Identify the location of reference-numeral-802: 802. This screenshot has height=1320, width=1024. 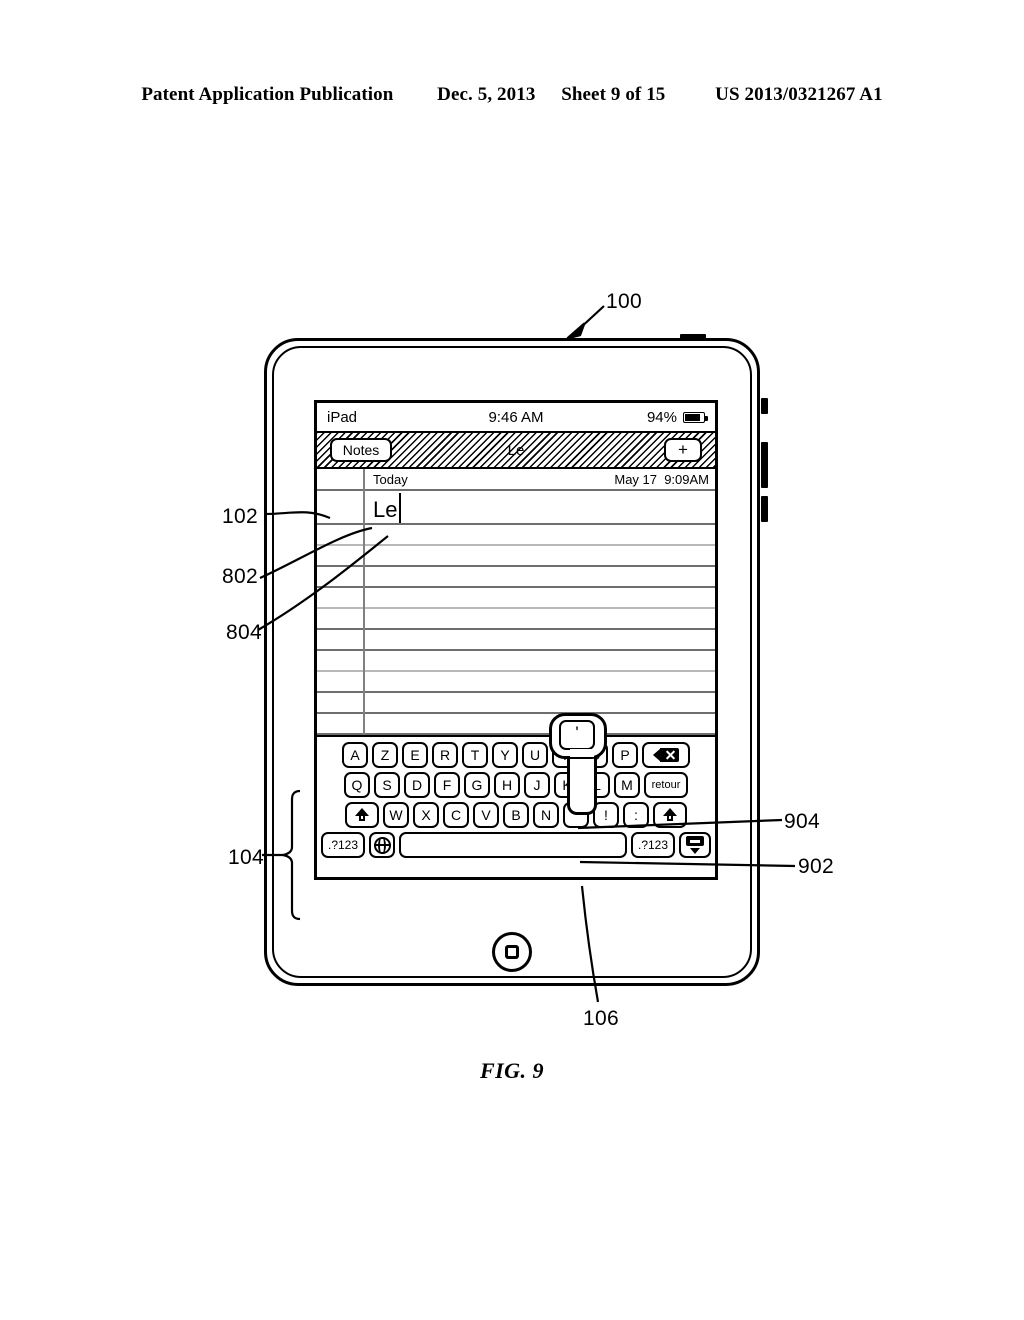
(240, 576).